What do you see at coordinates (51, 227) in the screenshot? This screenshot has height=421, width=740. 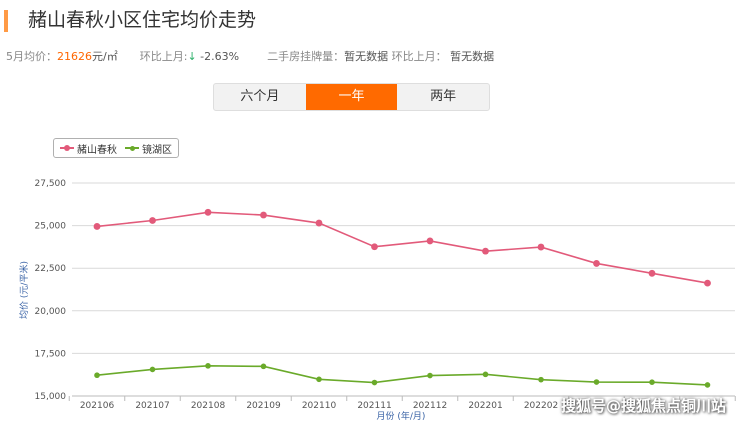 I see `y-tick-label: 25,000` at bounding box center [51, 227].